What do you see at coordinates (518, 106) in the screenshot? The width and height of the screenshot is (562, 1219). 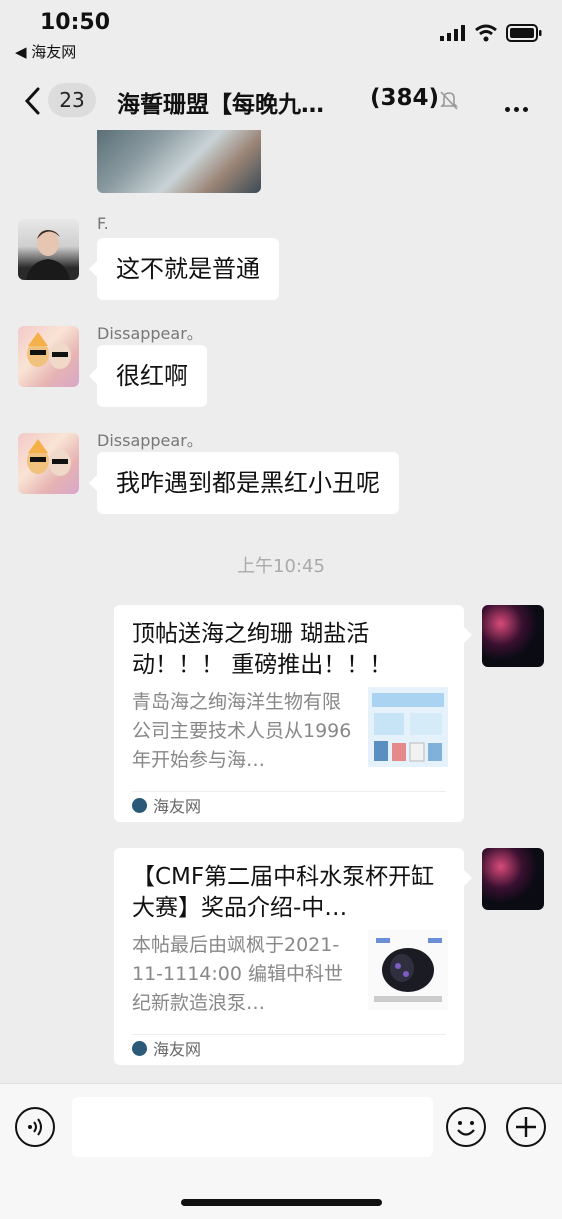 I see `more-icon` at bounding box center [518, 106].